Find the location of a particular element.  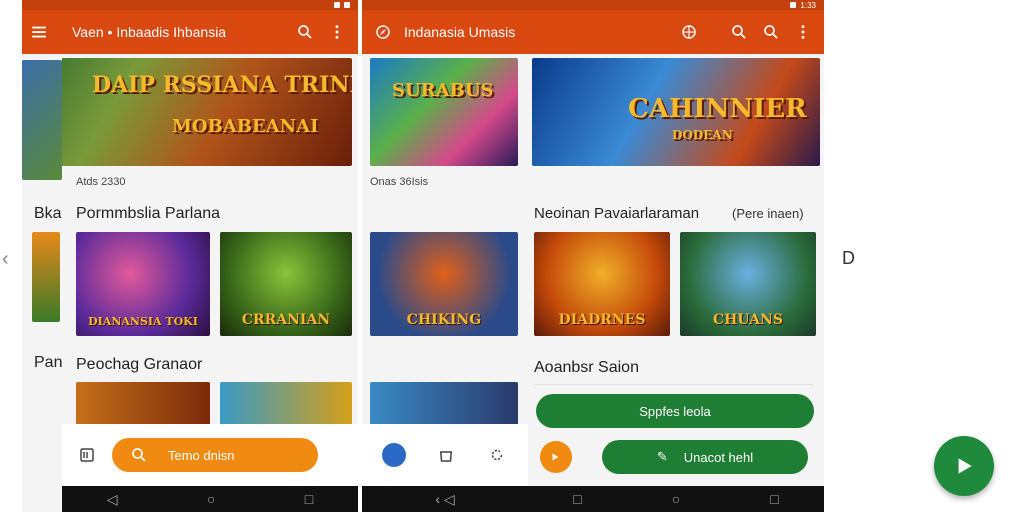

back-nav-icon: ◁ is located at coordinates (112, 499).